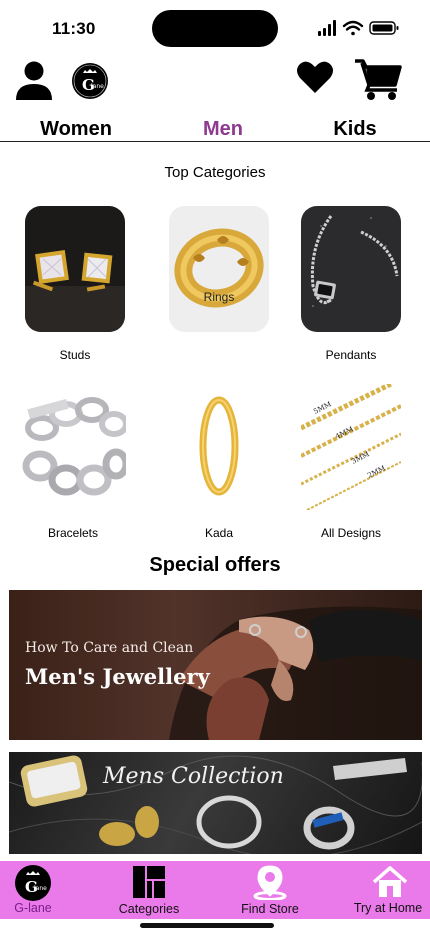  Describe the element at coordinates (33, 908) in the screenshot. I see `nav-label: G-lane` at that location.